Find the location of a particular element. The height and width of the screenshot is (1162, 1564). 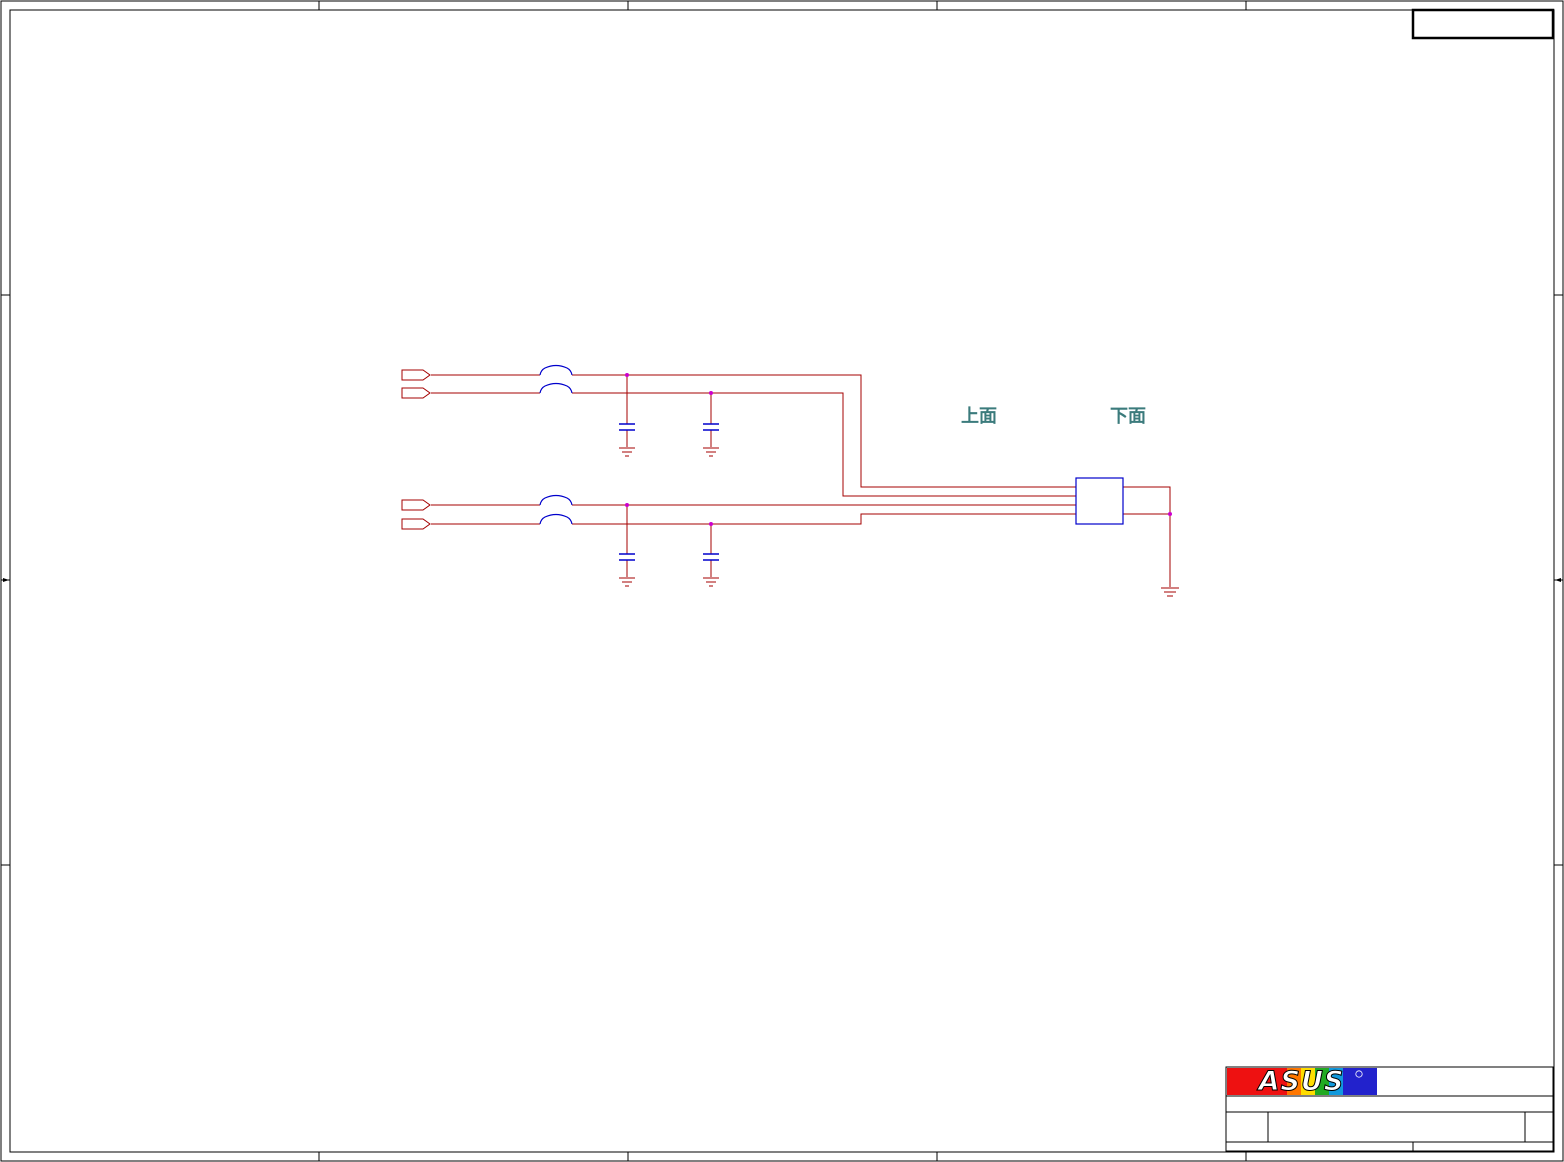

ferrite-beads is located at coordinates (556, 444).